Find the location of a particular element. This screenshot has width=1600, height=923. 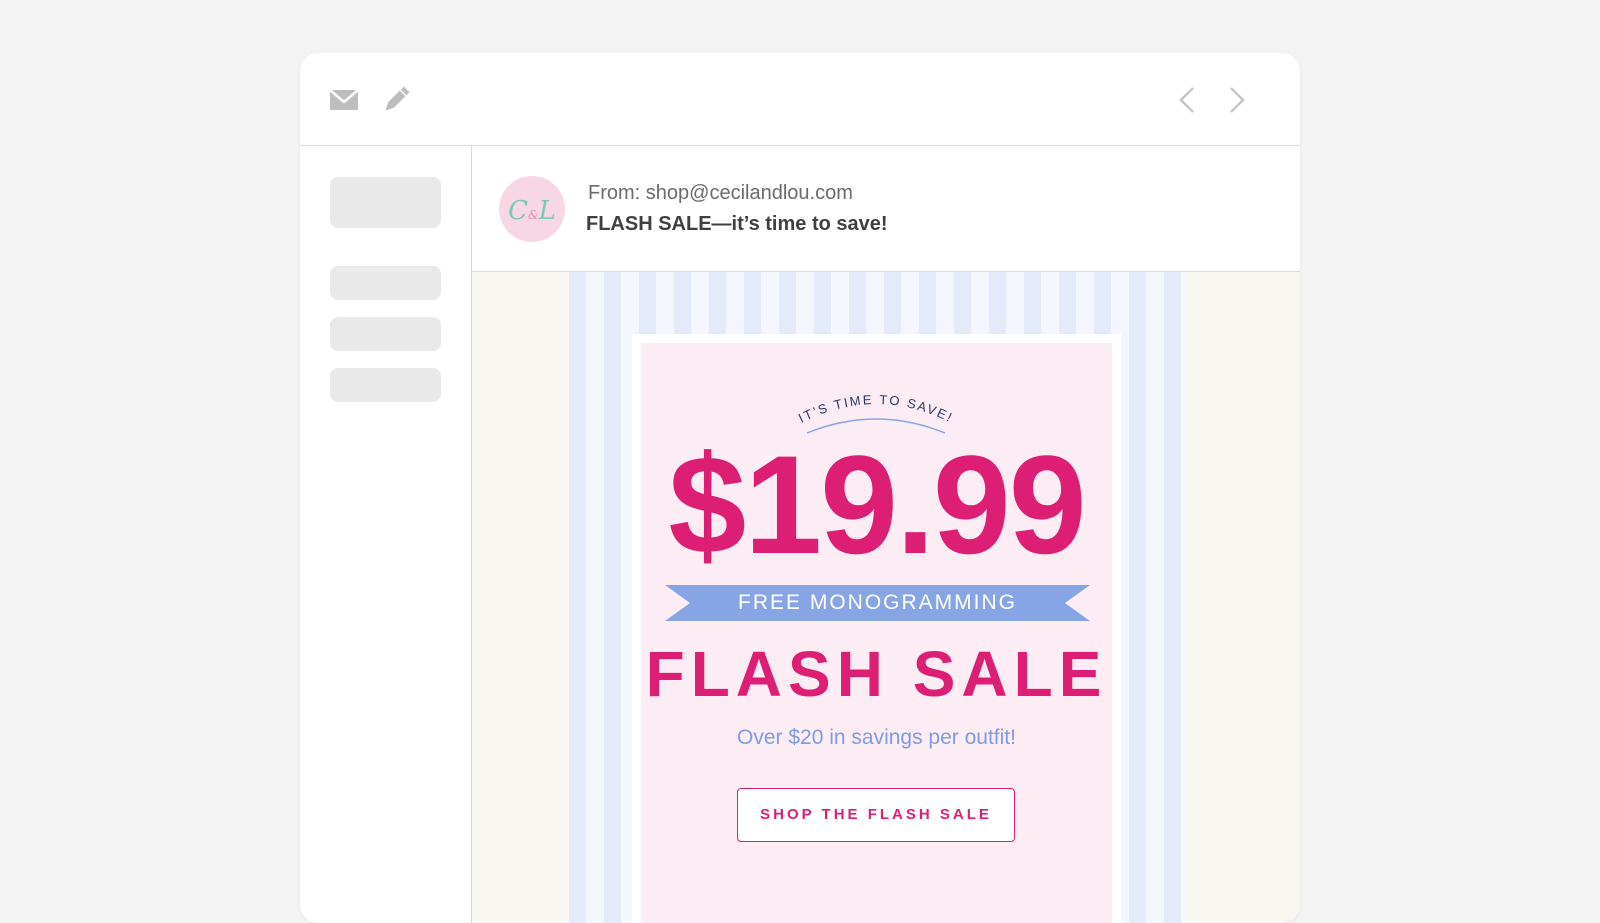

tagline-text: IT’S TIME TO SAVE! is located at coordinates (875, 409).